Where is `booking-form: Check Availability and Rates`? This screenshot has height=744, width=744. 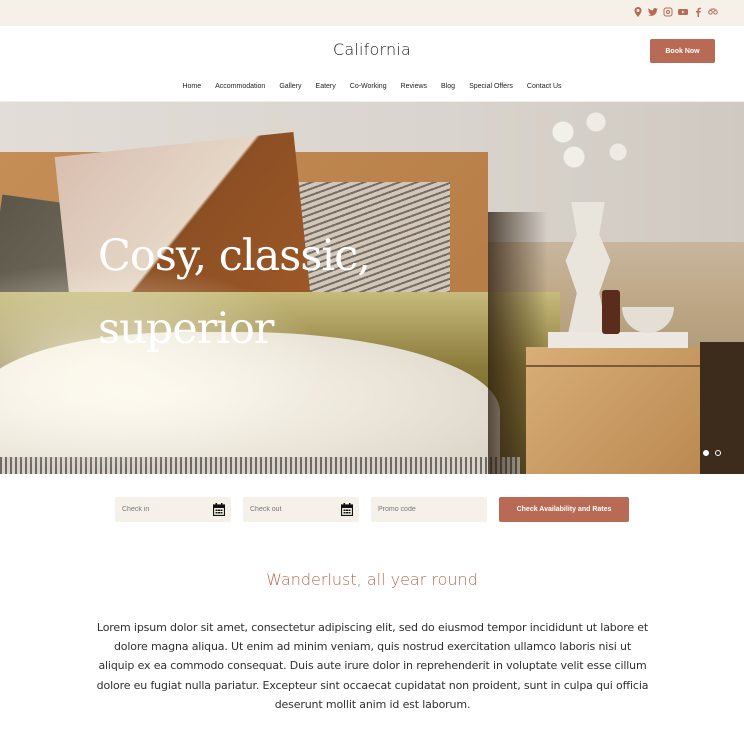
booking-form: Check Availability and Rates is located at coordinates (372, 509).